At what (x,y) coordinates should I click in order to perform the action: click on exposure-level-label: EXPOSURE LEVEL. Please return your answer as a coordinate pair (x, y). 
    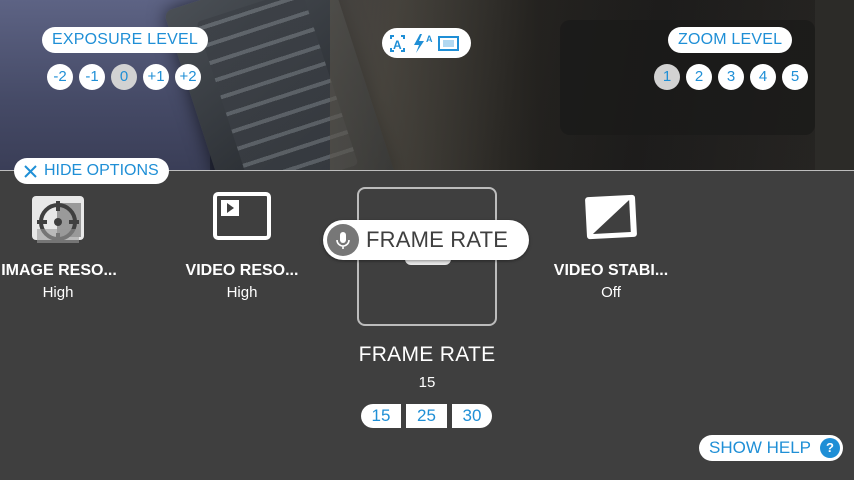
    Looking at the image, I should click on (125, 40).